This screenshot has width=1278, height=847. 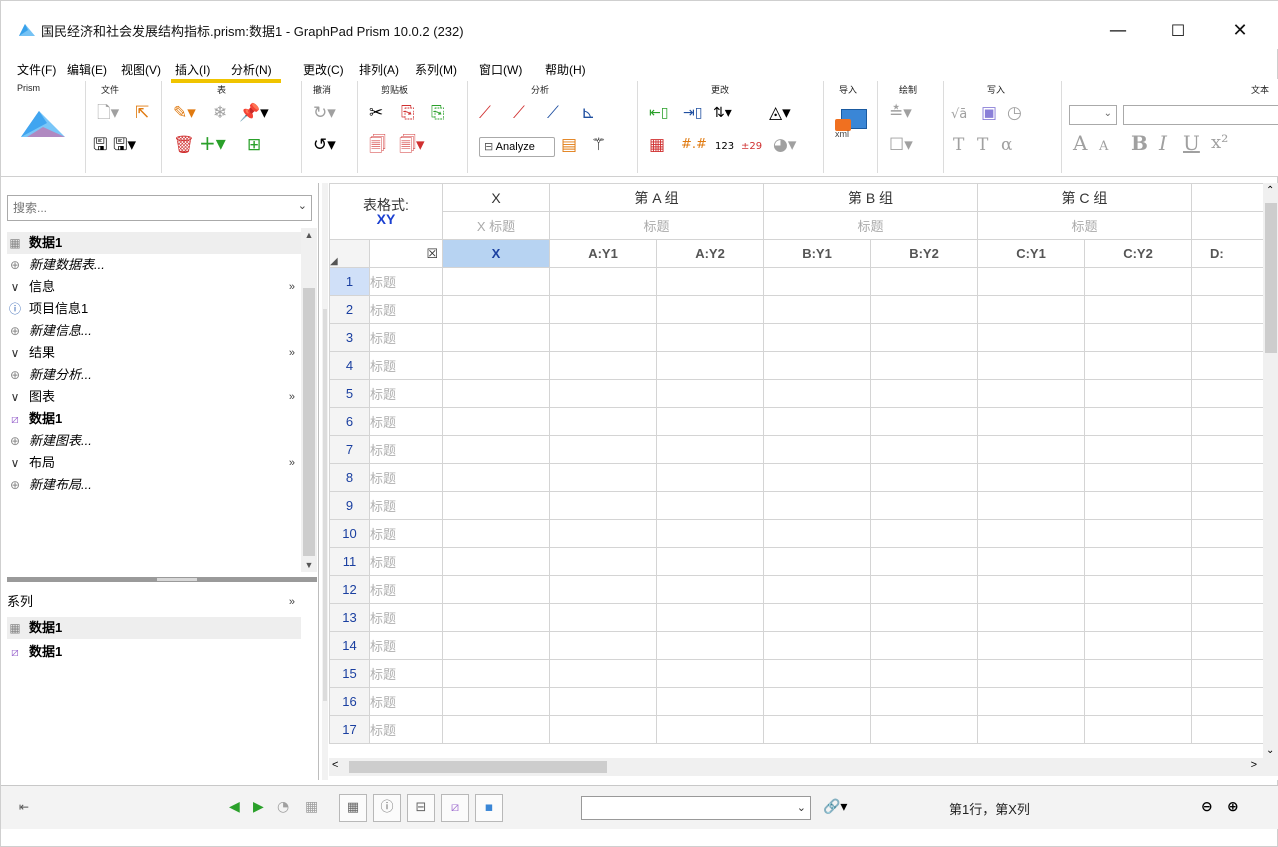 I want to click on menu-change: 更改(C), so click(x=323, y=69).